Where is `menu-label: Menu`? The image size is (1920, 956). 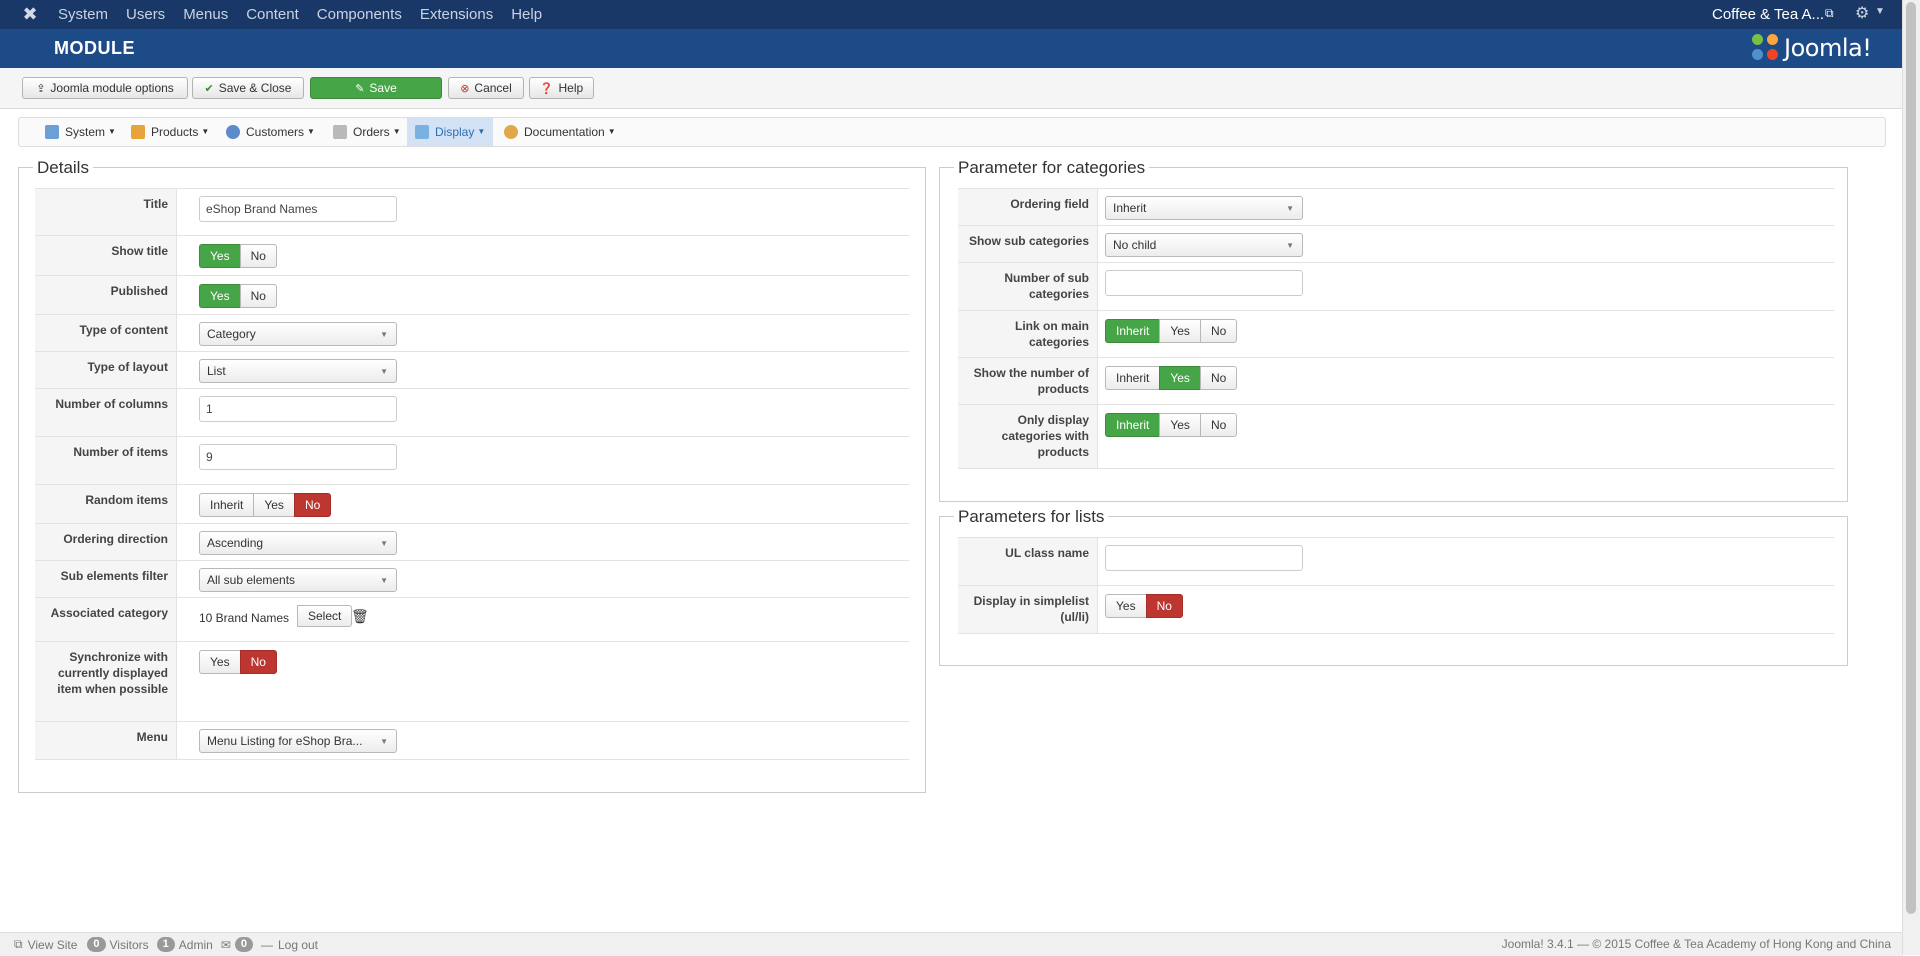
menu-label: Menu is located at coordinates (106, 740).